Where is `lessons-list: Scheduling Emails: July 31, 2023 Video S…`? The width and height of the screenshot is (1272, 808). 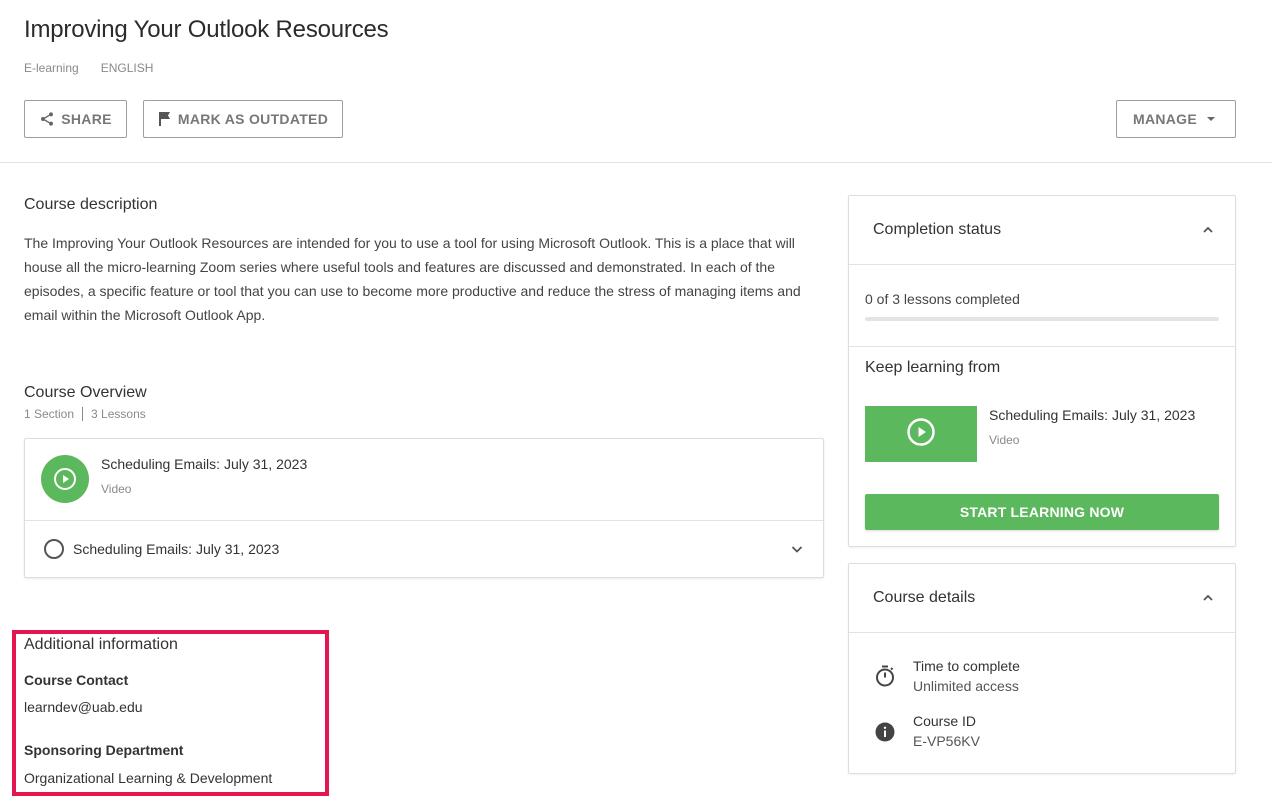
lessons-list: Scheduling Emails: July 31, 2023 Video S… is located at coordinates (424, 508).